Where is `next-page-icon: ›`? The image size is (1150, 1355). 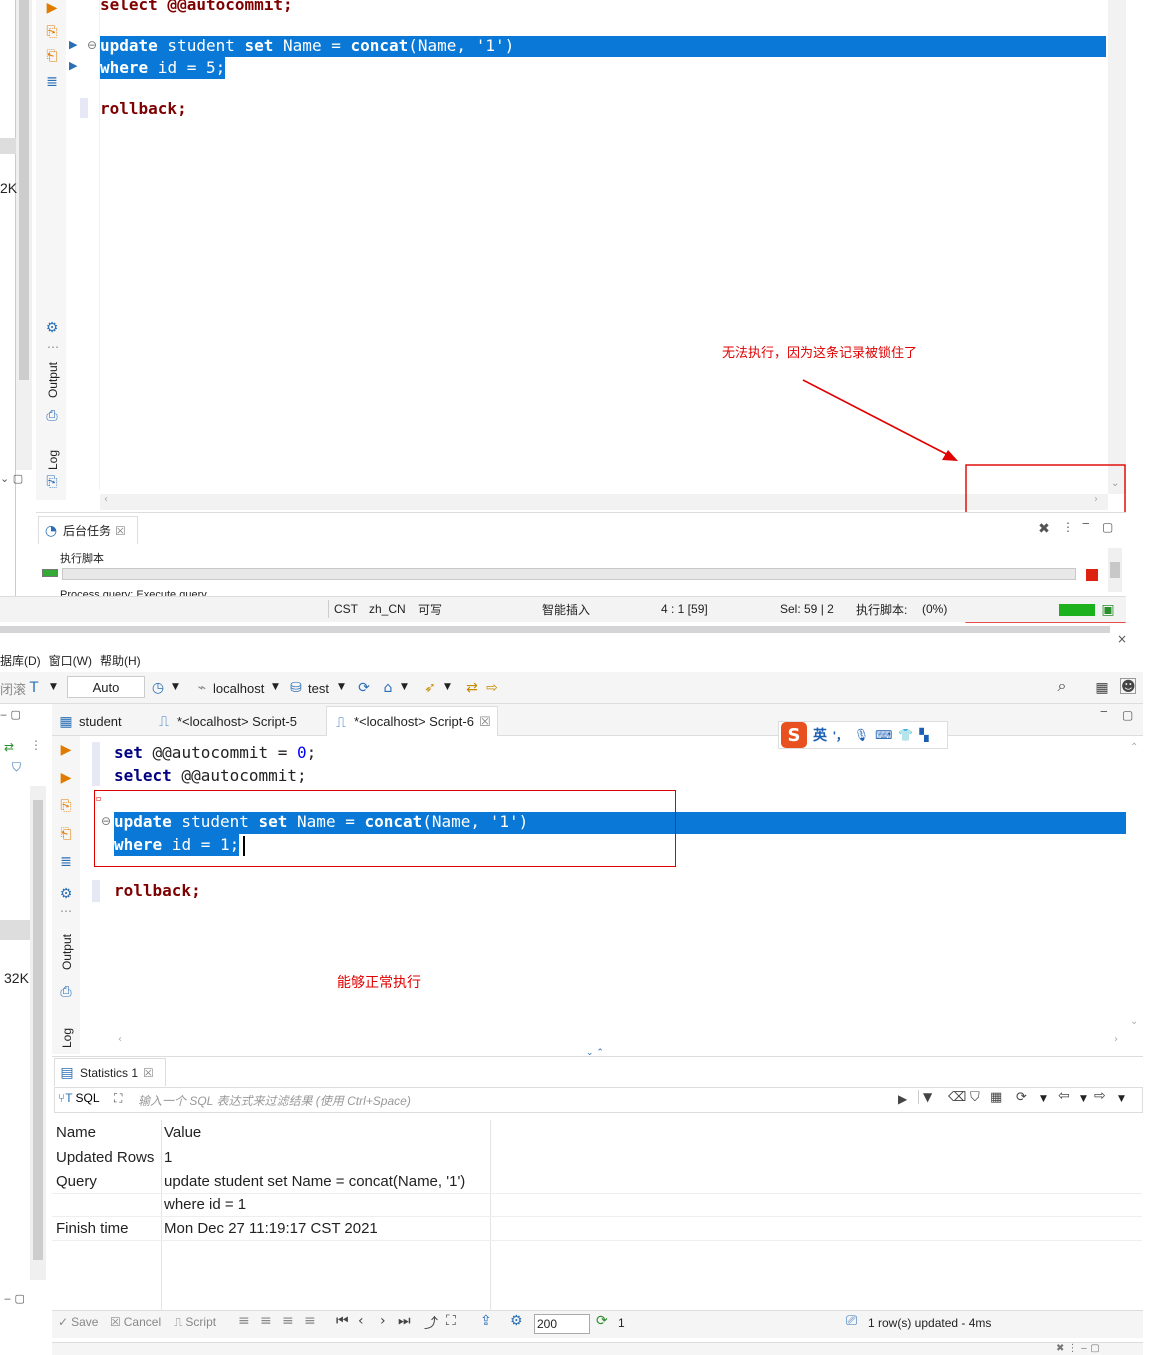
next-page-icon: › is located at coordinates (383, 1321).